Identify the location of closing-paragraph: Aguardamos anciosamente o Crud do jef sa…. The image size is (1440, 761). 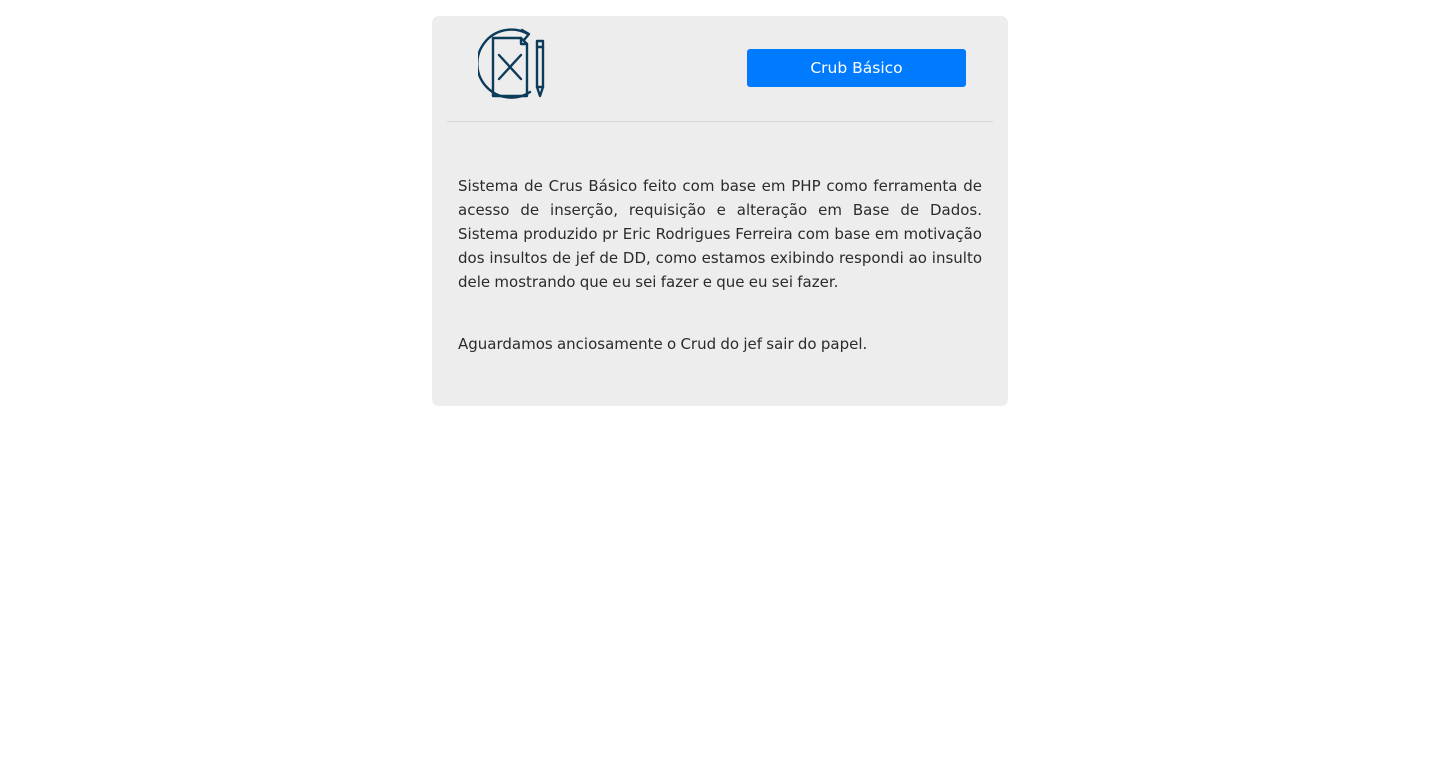
(663, 344).